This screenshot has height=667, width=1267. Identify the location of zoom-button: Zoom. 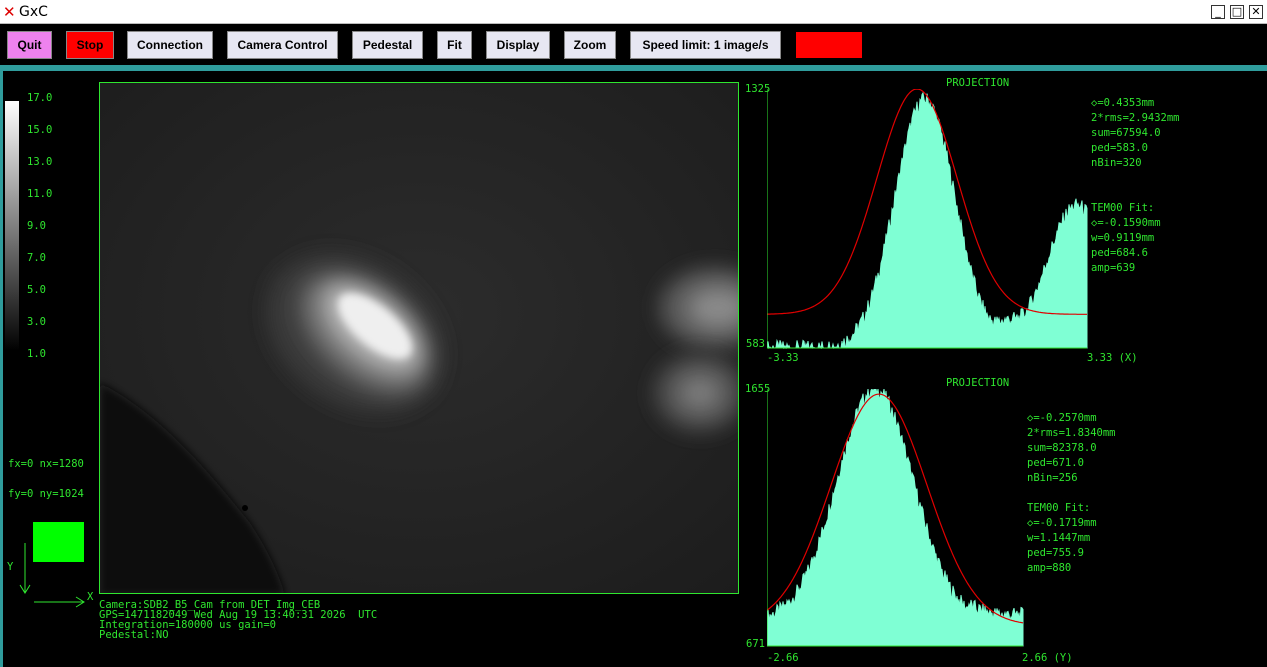
(590, 45).